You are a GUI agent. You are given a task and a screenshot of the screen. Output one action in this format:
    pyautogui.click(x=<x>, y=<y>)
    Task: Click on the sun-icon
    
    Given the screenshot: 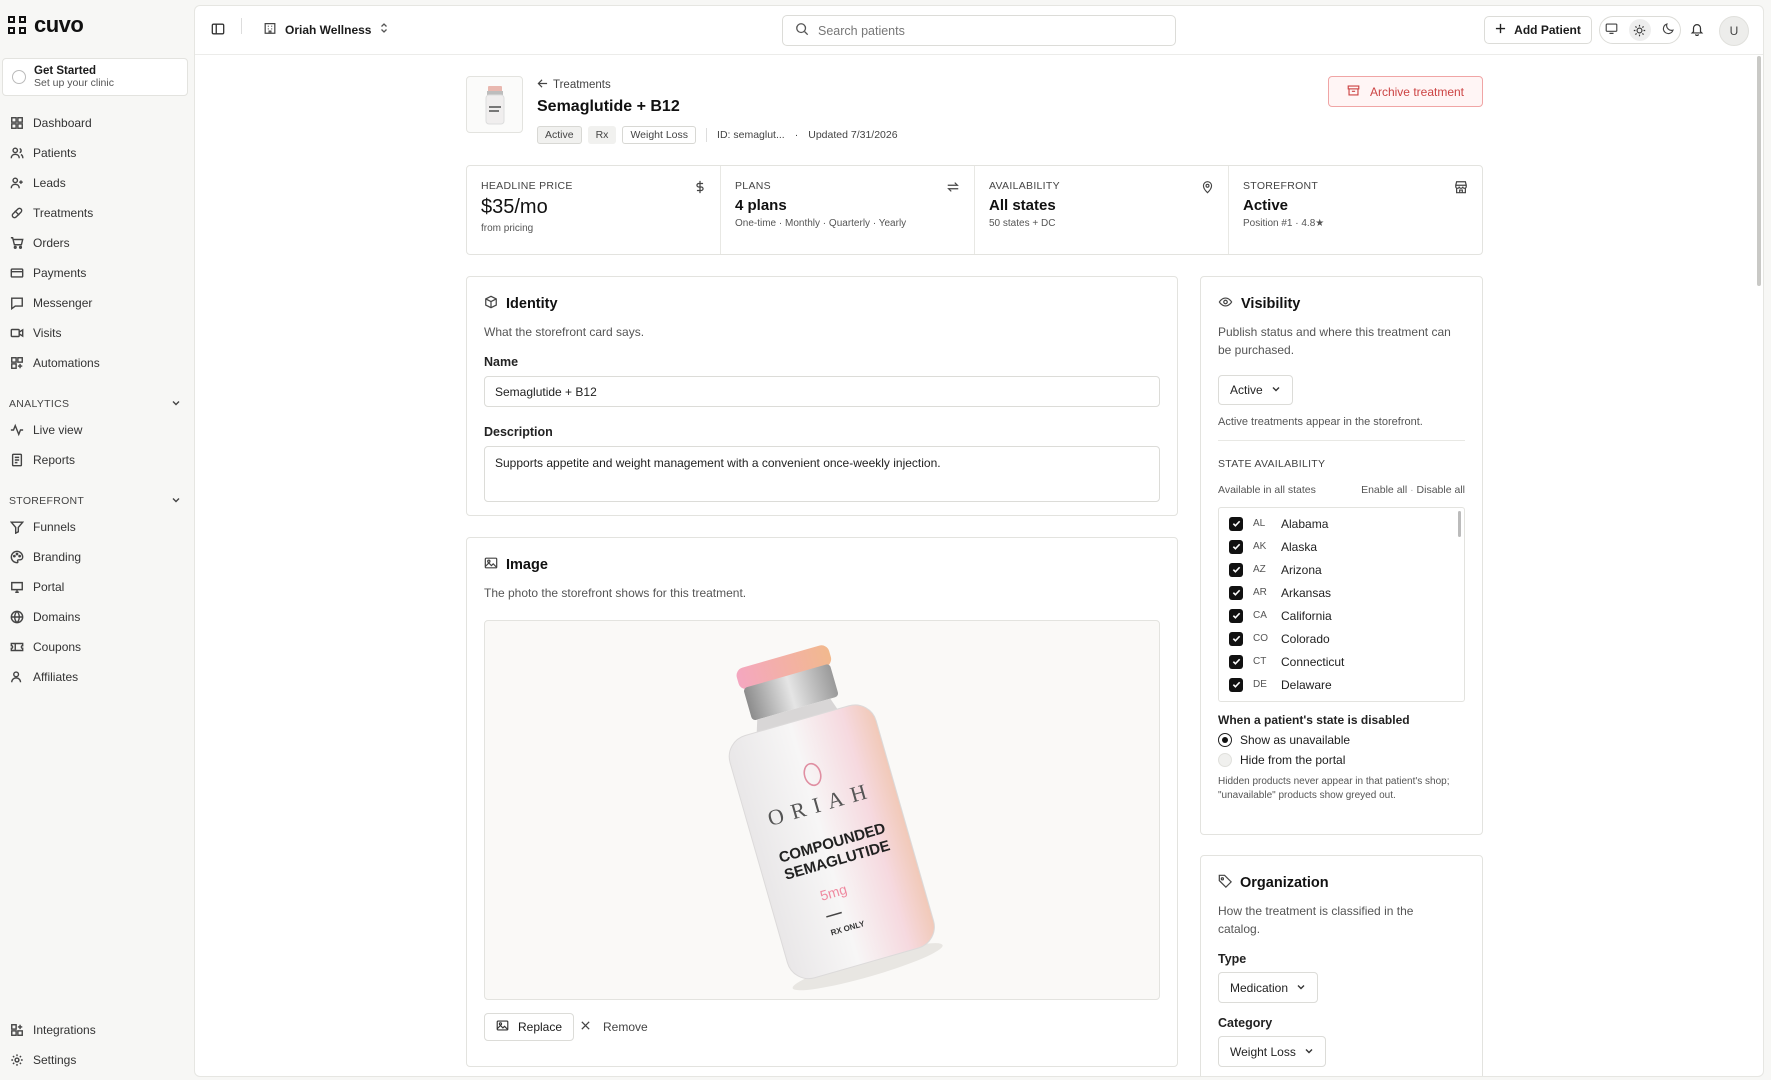 What is the action you would take?
    pyautogui.click(x=1639, y=30)
    